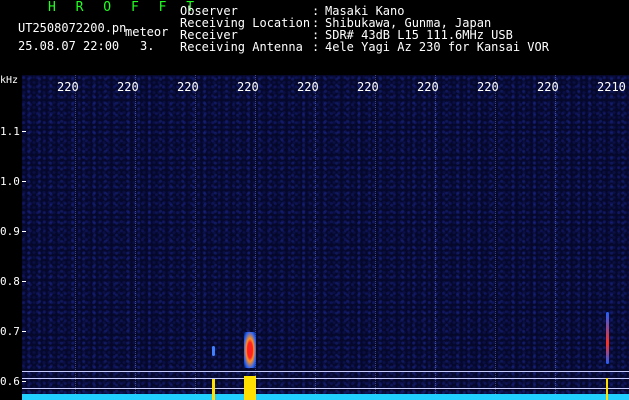 The image size is (629, 400). What do you see at coordinates (10, 131) in the screenshot?
I see `y-tick-label: 1.1` at bounding box center [10, 131].